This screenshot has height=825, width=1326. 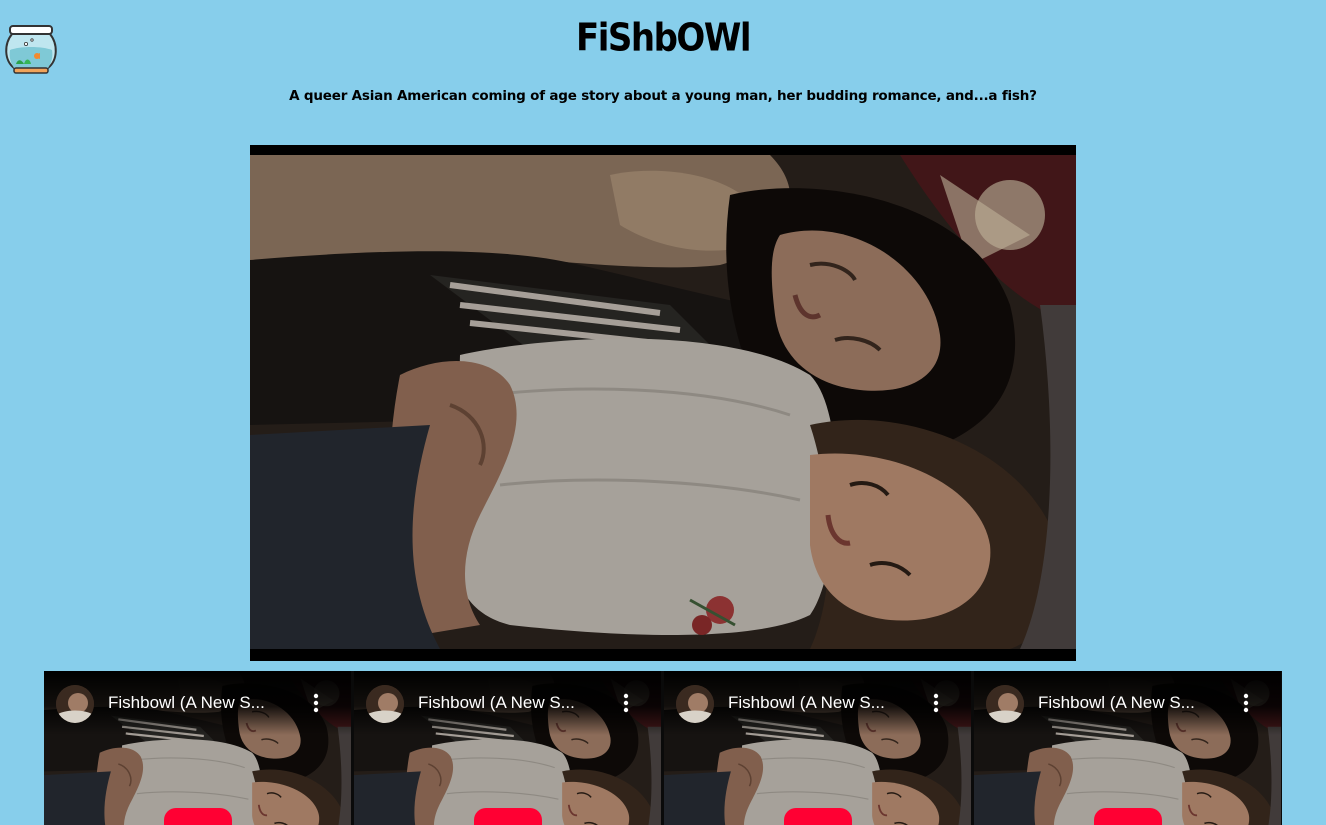 I want to click on page-title: FiShbOWl, so click(x=663, y=38).